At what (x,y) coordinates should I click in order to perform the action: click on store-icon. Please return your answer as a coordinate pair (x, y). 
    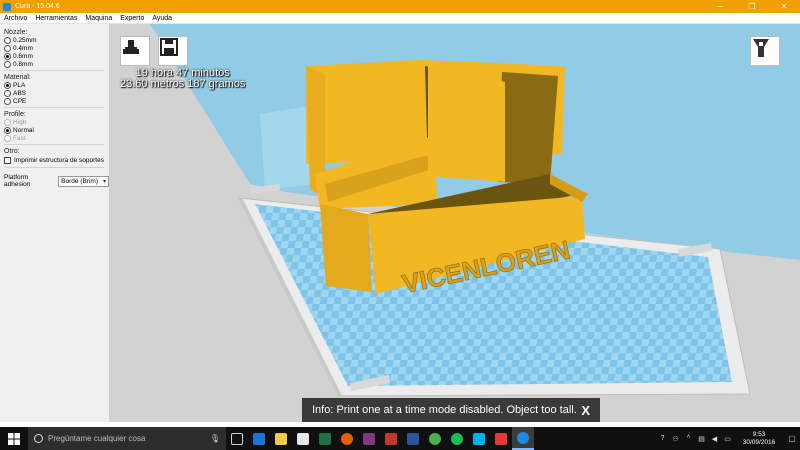
    Looking at the image, I should click on (303, 438).